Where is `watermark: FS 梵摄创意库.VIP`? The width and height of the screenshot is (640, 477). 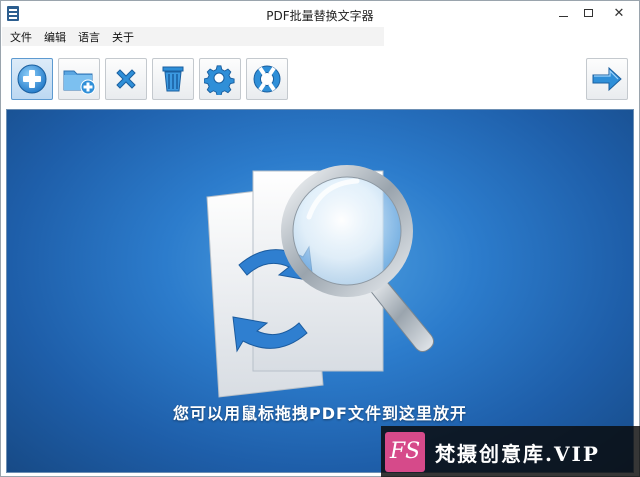 watermark: FS 梵摄创意库.VIP is located at coordinates (510, 451).